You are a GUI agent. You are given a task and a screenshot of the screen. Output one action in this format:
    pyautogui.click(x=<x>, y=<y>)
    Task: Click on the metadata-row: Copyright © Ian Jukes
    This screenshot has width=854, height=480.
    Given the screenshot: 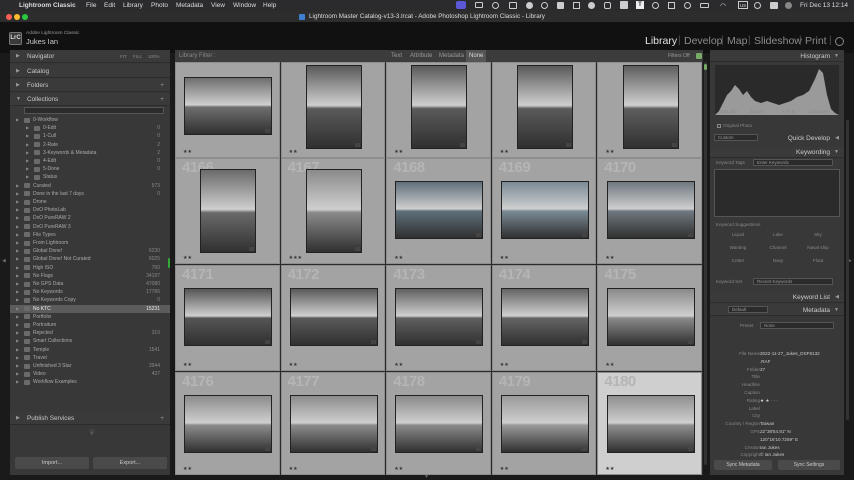 What is the action you would take?
    pyautogui.click(x=777, y=455)
    